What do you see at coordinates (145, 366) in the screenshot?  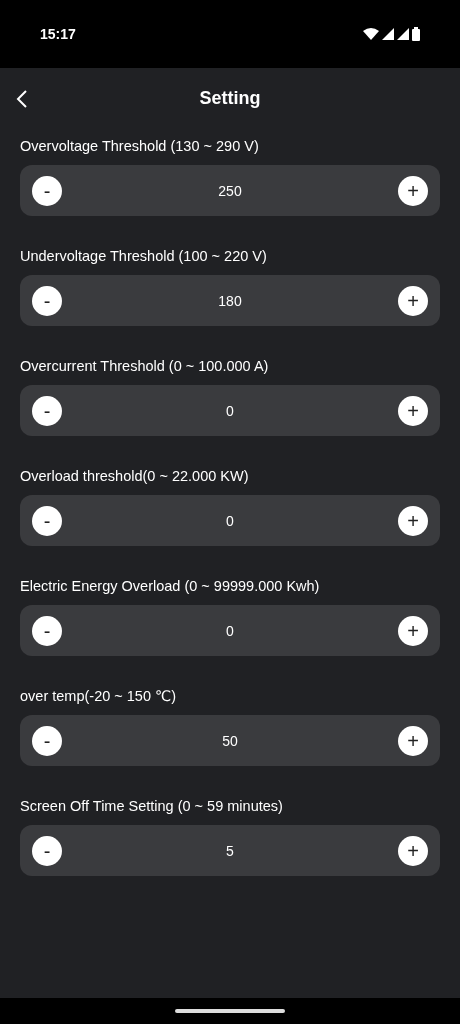 I see `setting-label: Overcurrent Threshold (0 ~ 100.000 A)` at bounding box center [145, 366].